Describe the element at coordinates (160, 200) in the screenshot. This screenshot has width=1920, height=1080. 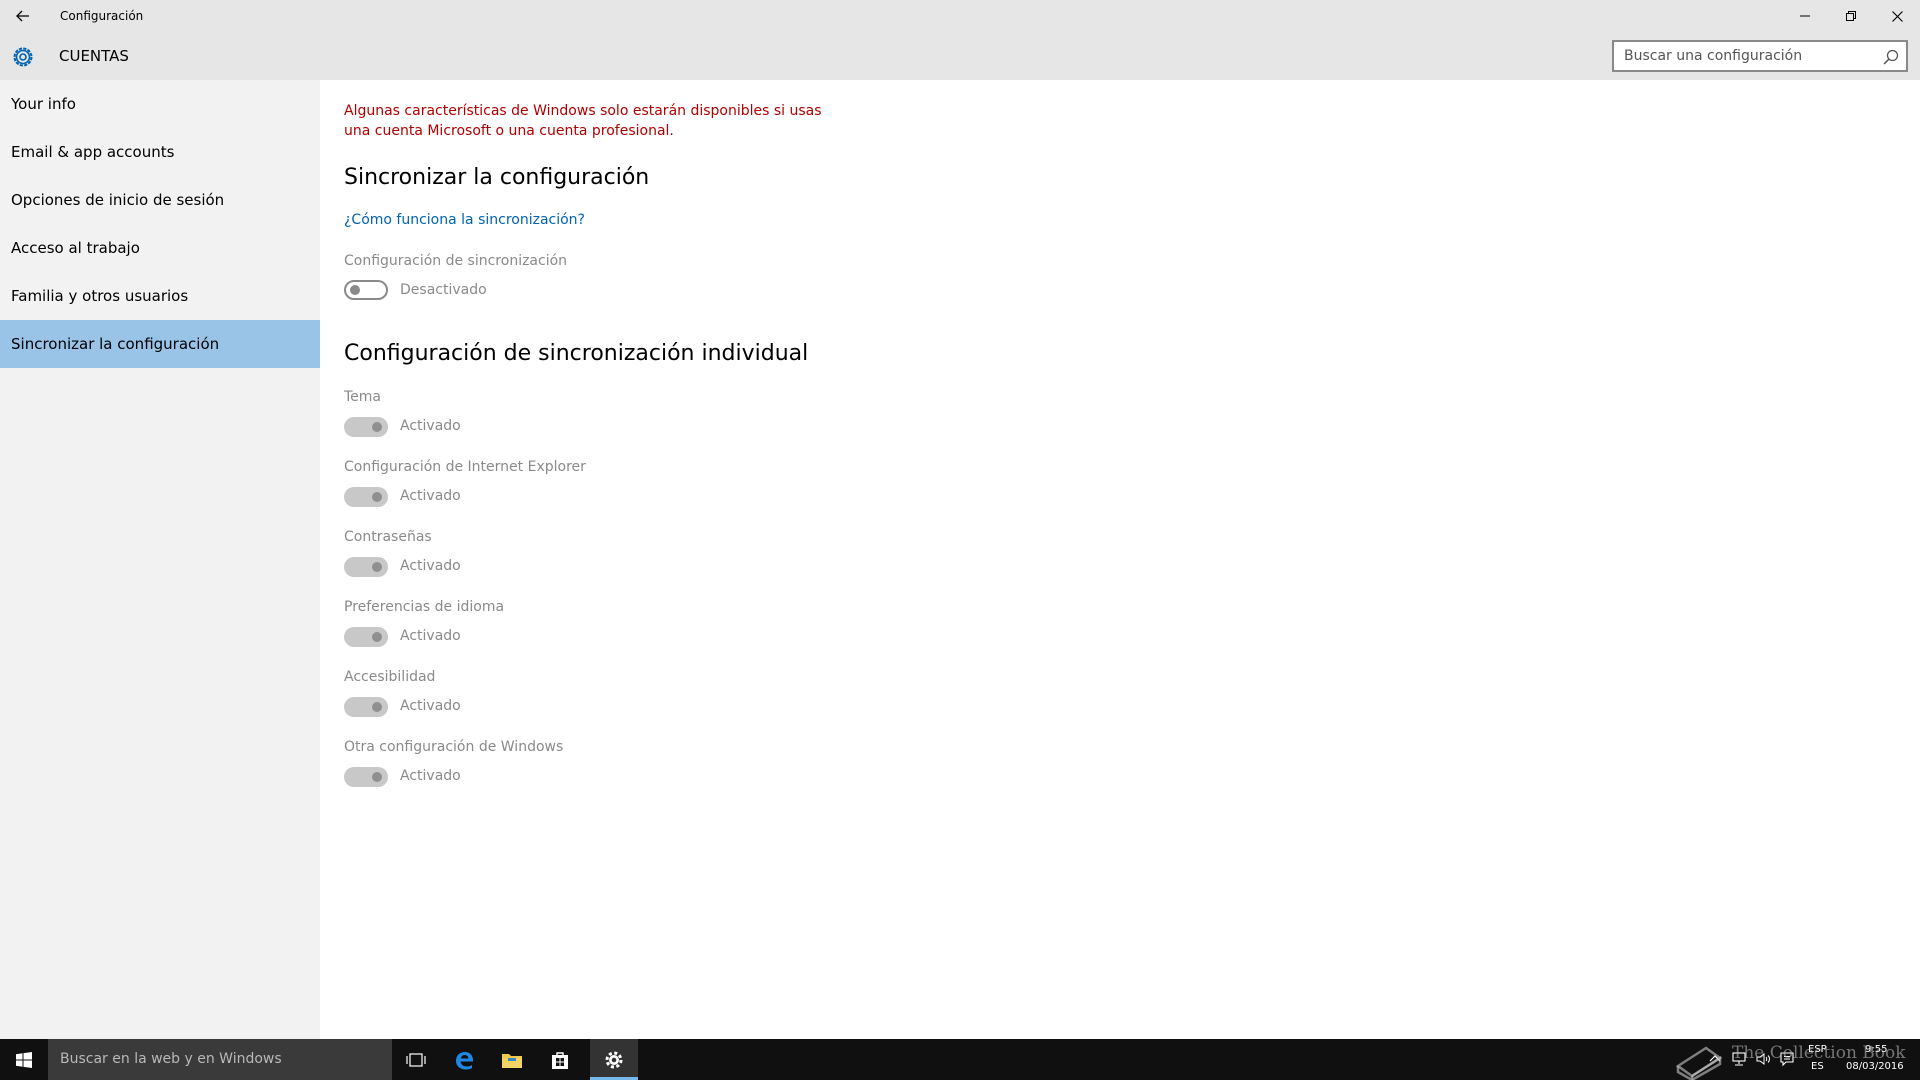
I see `sidebar-item-sign-in-options: Opciones de inicio de sesión` at that location.